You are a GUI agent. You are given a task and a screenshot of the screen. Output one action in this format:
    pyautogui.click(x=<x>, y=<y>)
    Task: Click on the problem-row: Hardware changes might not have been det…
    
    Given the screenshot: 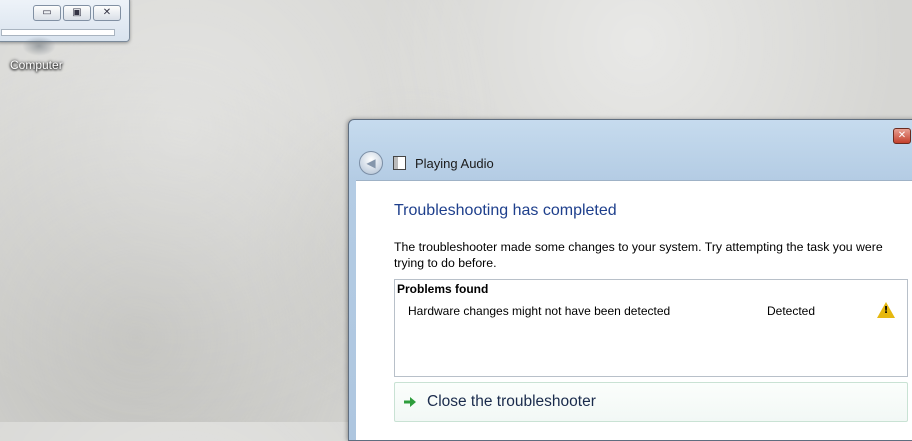 What is the action you would take?
    pyautogui.click(x=651, y=312)
    